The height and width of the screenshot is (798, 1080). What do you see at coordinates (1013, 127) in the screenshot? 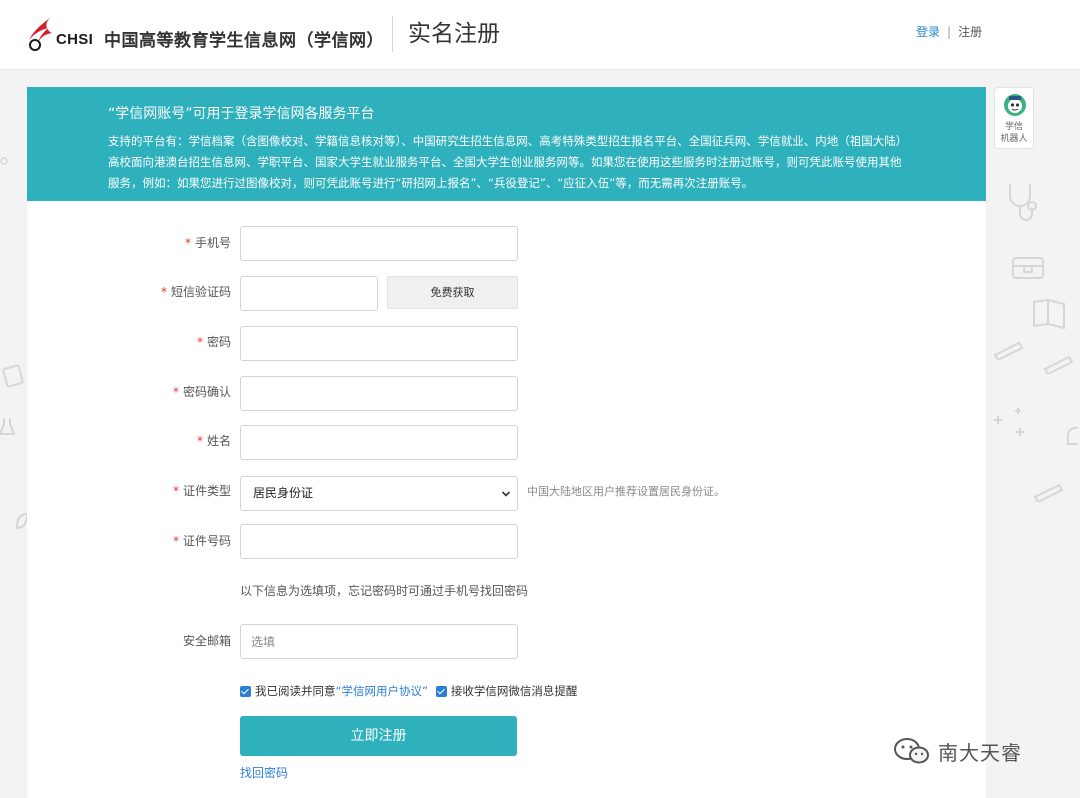
I see `robot-label-line1: 学信` at bounding box center [1013, 127].